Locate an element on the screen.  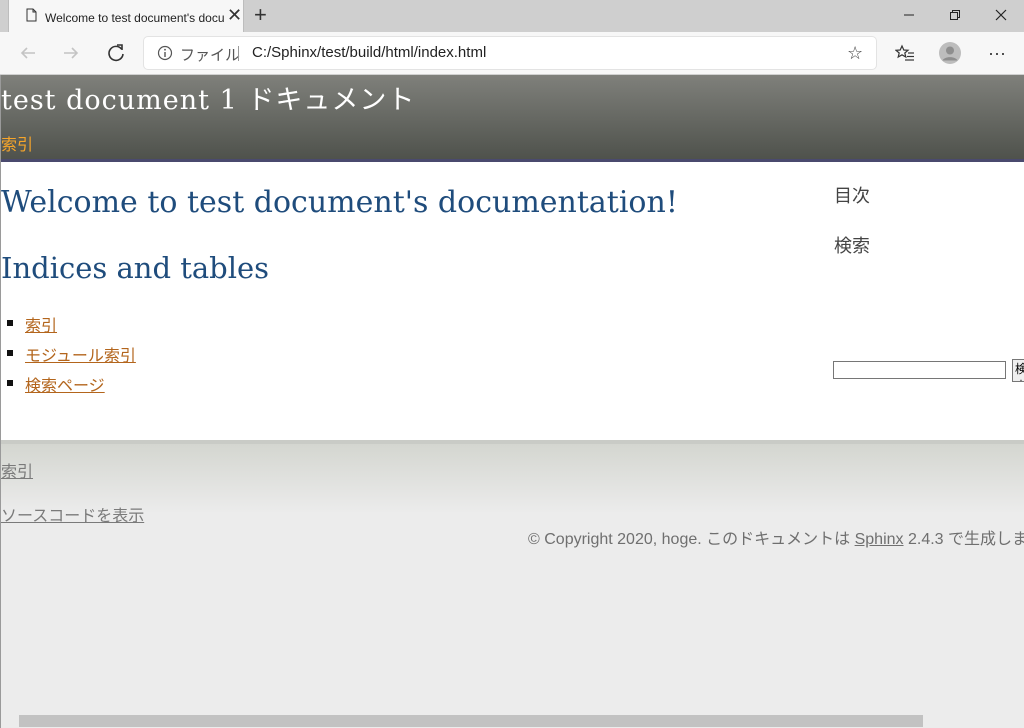
refresh-icon is located at coordinates (116, 53).